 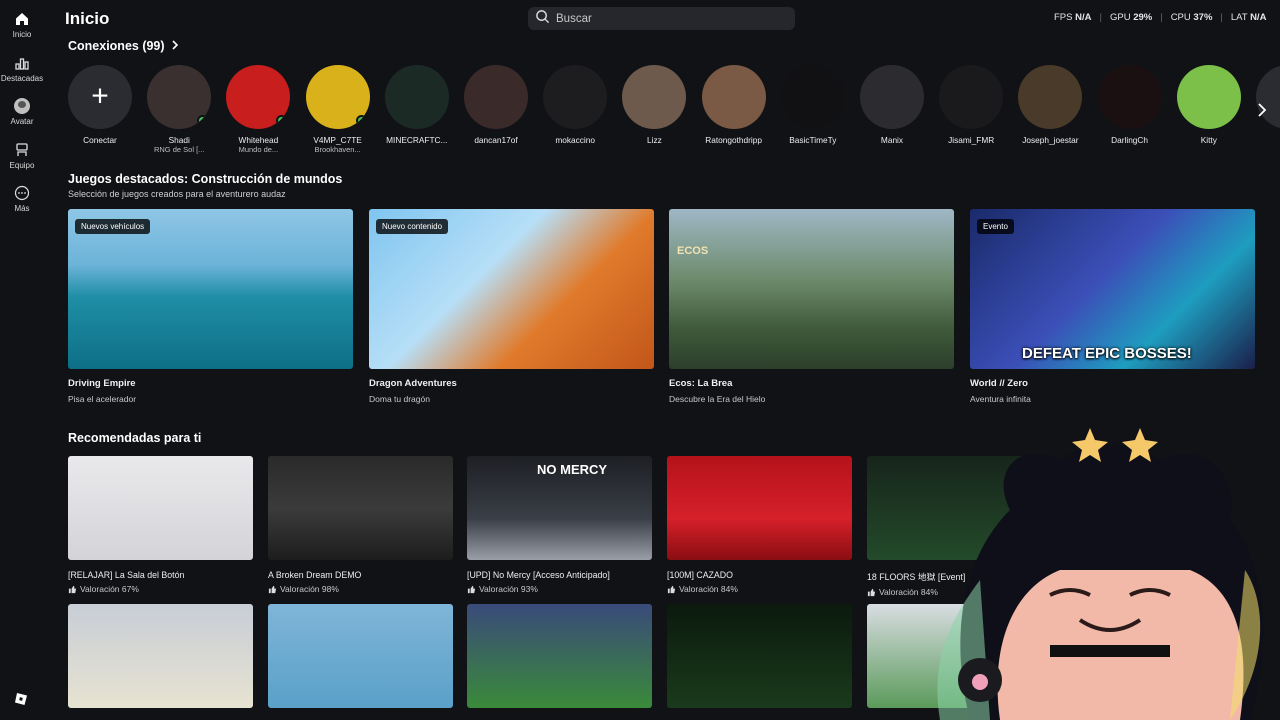 What do you see at coordinates (21, 699) in the screenshot?
I see `roblox-logo-icon` at bounding box center [21, 699].